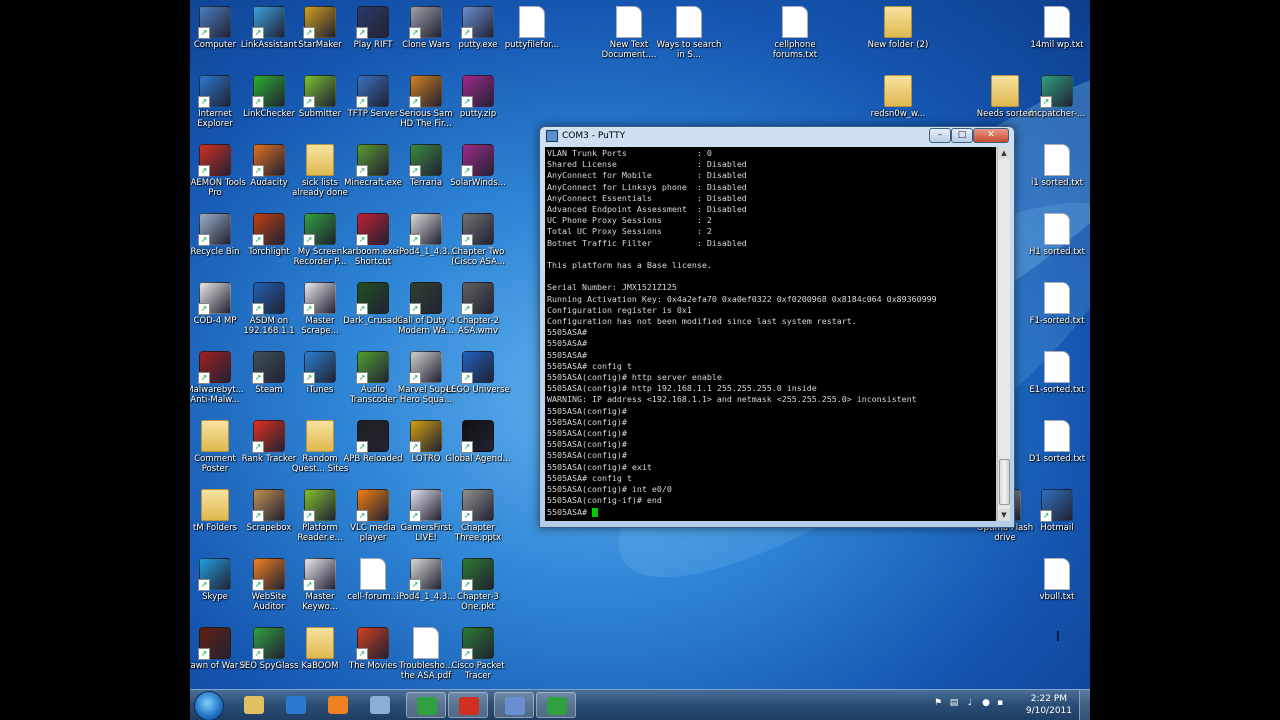 This screenshot has width=1280, height=720. Describe the element at coordinates (1057, 373) in the screenshot. I see `desktop-icon: E1-sorted.txt` at that location.